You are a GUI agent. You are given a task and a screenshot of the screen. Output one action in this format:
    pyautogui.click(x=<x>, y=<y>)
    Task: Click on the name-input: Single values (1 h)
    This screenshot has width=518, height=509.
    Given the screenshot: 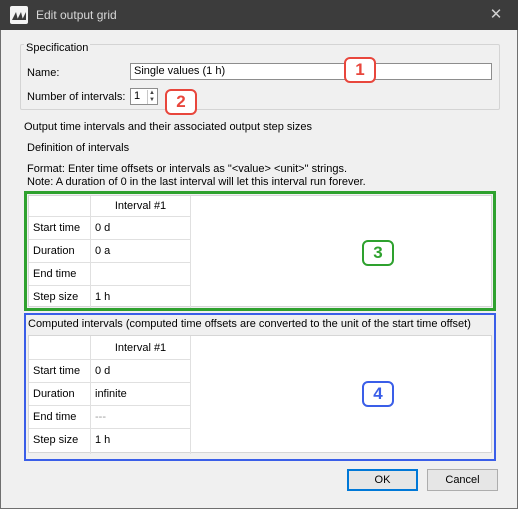 What is the action you would take?
    pyautogui.click(x=311, y=71)
    